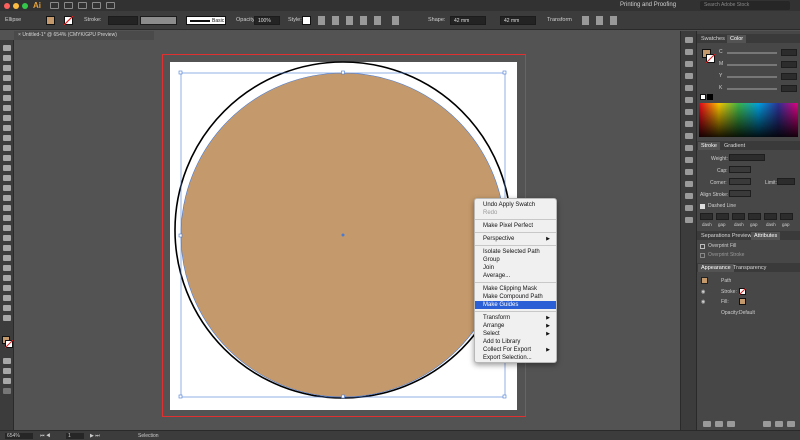 The width and height of the screenshot is (800, 440). What do you see at coordinates (7, 208) in the screenshot?
I see `shape-builder-tool-icon` at bounding box center [7, 208].